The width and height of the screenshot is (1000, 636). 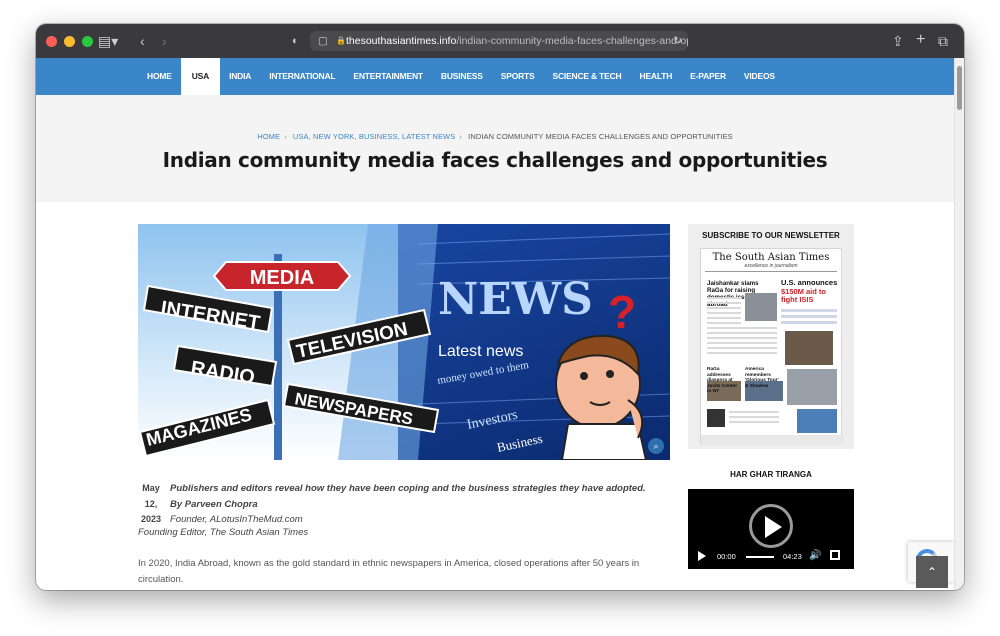 I want to click on minimize-window-button, so click(x=69, y=41).